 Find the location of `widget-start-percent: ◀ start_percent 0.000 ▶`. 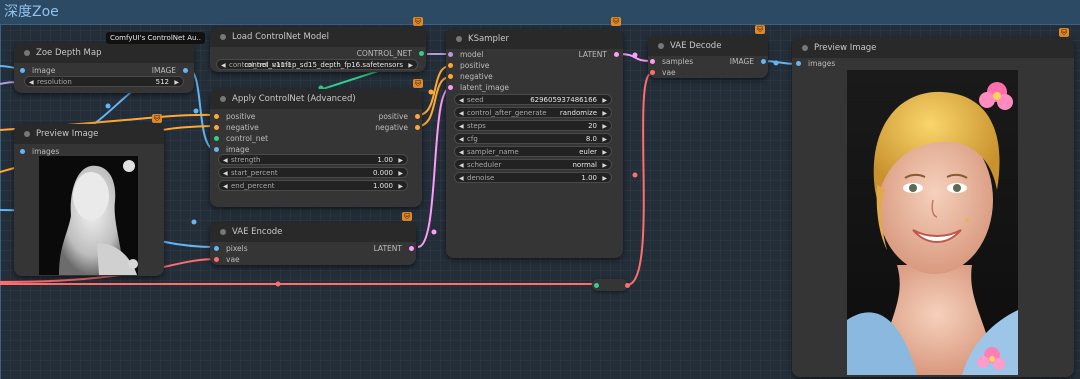

widget-start-percent: ◀ start_percent 0.000 ▶ is located at coordinates (313, 172).